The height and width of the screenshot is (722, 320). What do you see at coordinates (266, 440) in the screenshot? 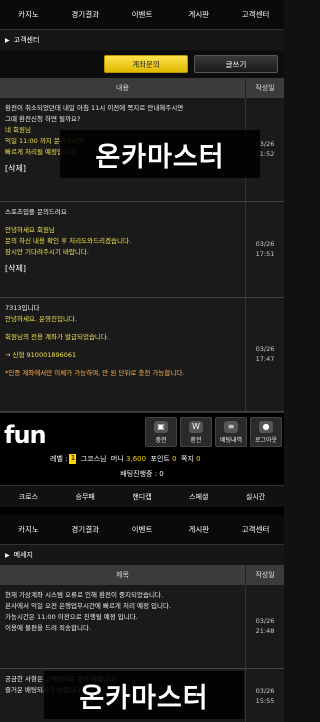
I see `quick-menu-label: 로그아웃` at bounding box center [266, 440].